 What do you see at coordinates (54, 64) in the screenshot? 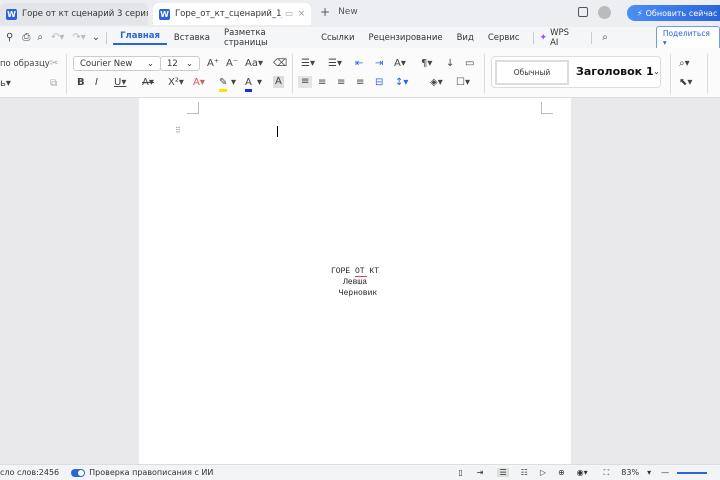
I see `scissors-icon: ✂` at bounding box center [54, 64].